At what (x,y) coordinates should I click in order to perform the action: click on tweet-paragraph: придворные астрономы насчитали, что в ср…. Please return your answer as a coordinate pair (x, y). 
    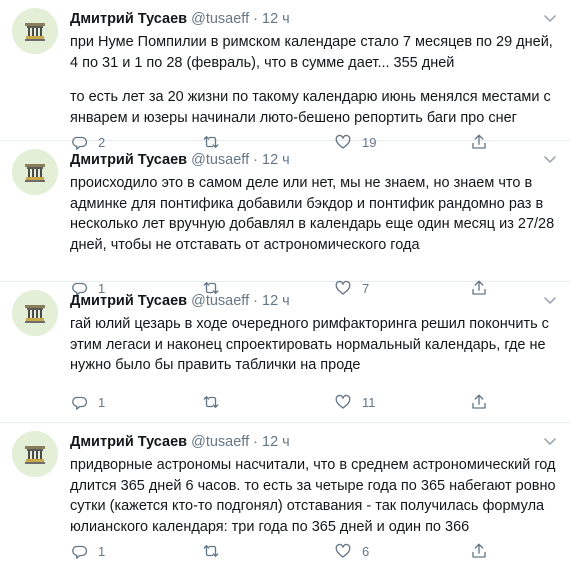
    Looking at the image, I should click on (313, 496).